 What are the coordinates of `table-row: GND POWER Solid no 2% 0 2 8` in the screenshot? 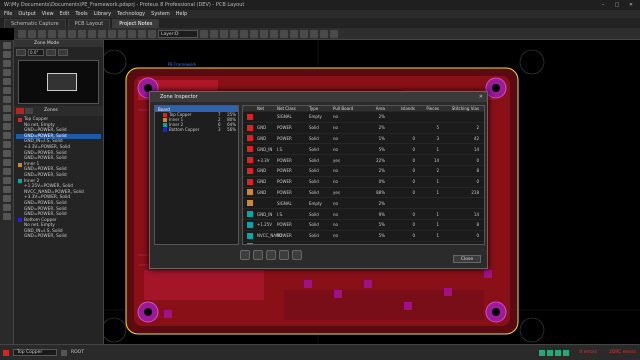 It's located at (363, 171).